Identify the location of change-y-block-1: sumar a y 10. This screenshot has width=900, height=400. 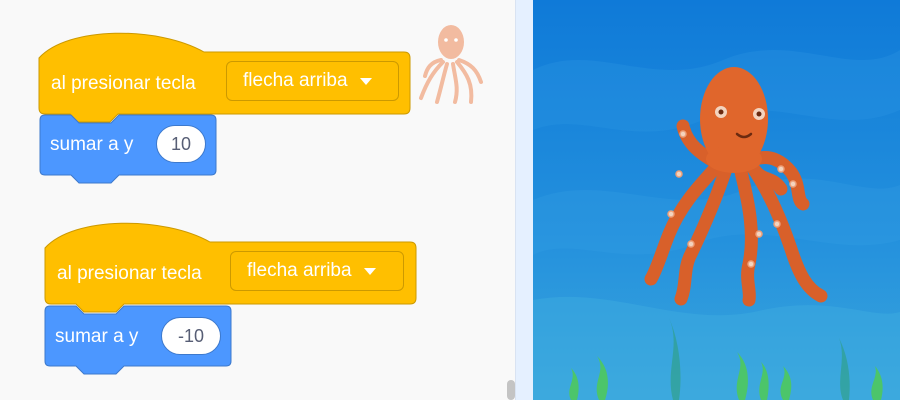
(128, 150).